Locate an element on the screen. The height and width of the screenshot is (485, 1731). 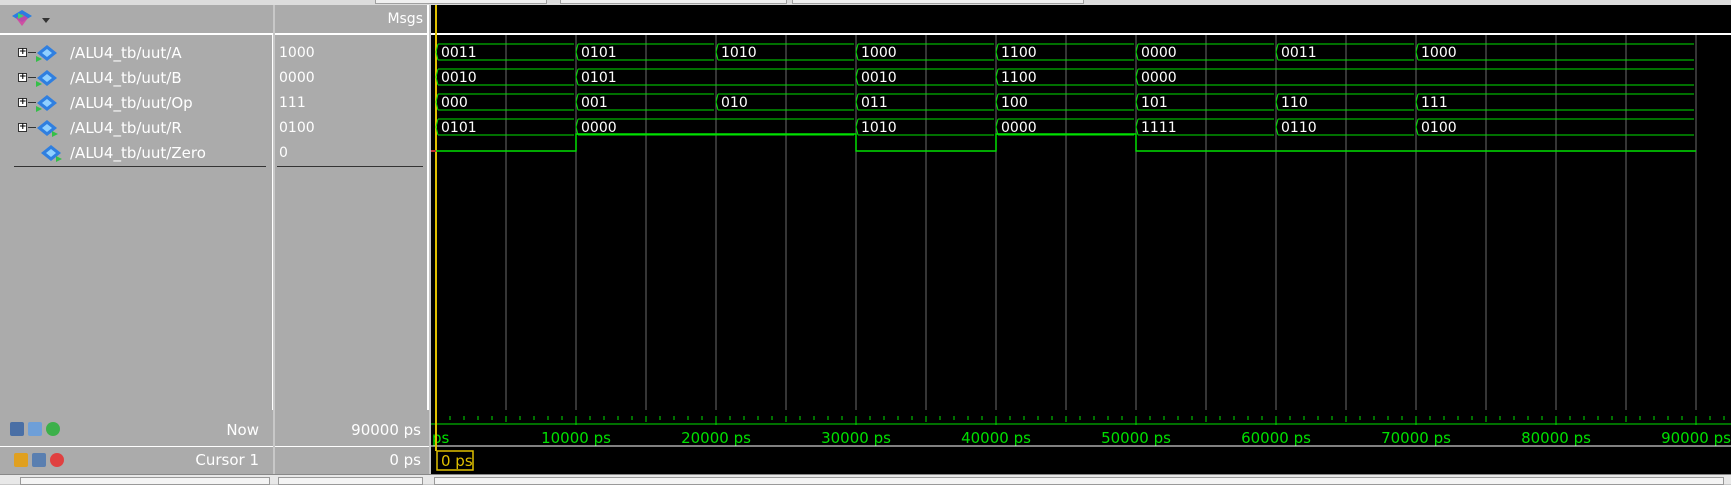
chevron-down-icon is located at coordinates (46, 20).